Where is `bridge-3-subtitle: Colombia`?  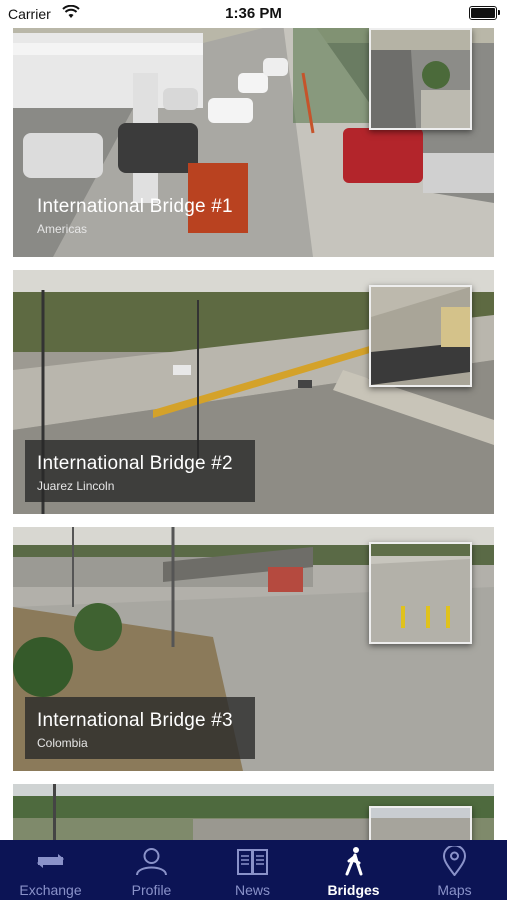 bridge-3-subtitle: Colombia is located at coordinates (62, 743).